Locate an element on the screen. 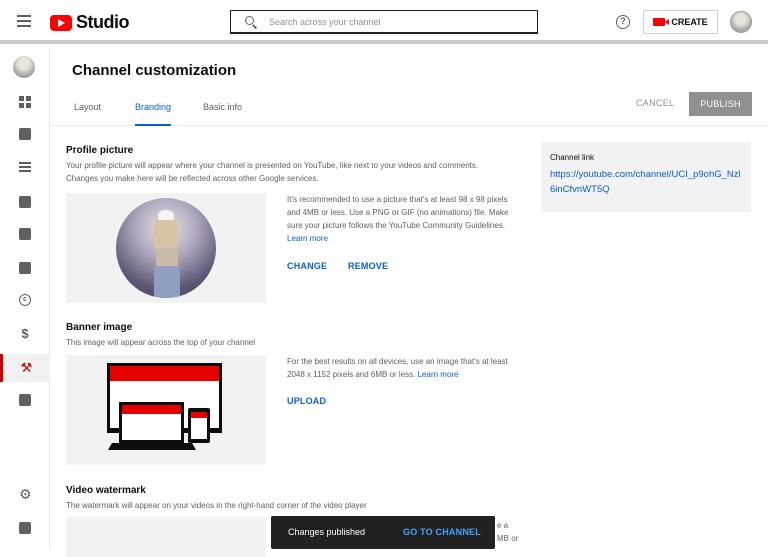 Image resolution: width=768 pixels, height=557 pixels. change-button: CHANGE is located at coordinates (307, 266).